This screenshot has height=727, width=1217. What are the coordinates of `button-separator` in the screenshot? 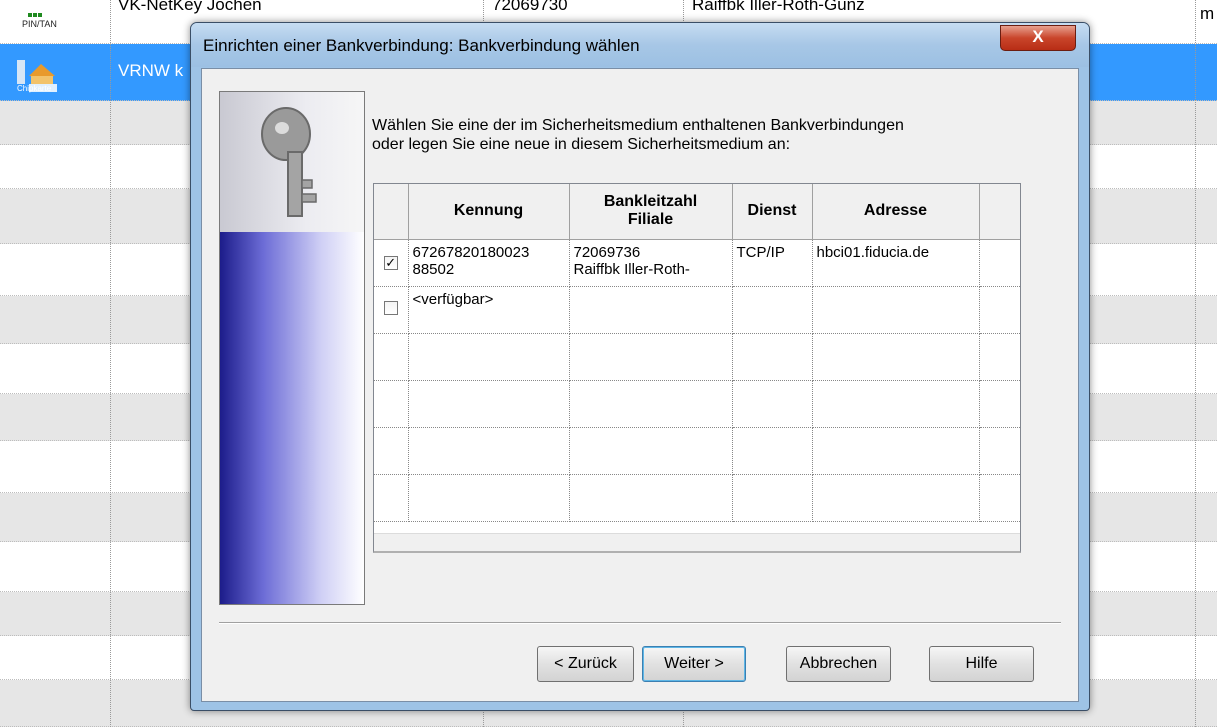 It's located at (640, 623).